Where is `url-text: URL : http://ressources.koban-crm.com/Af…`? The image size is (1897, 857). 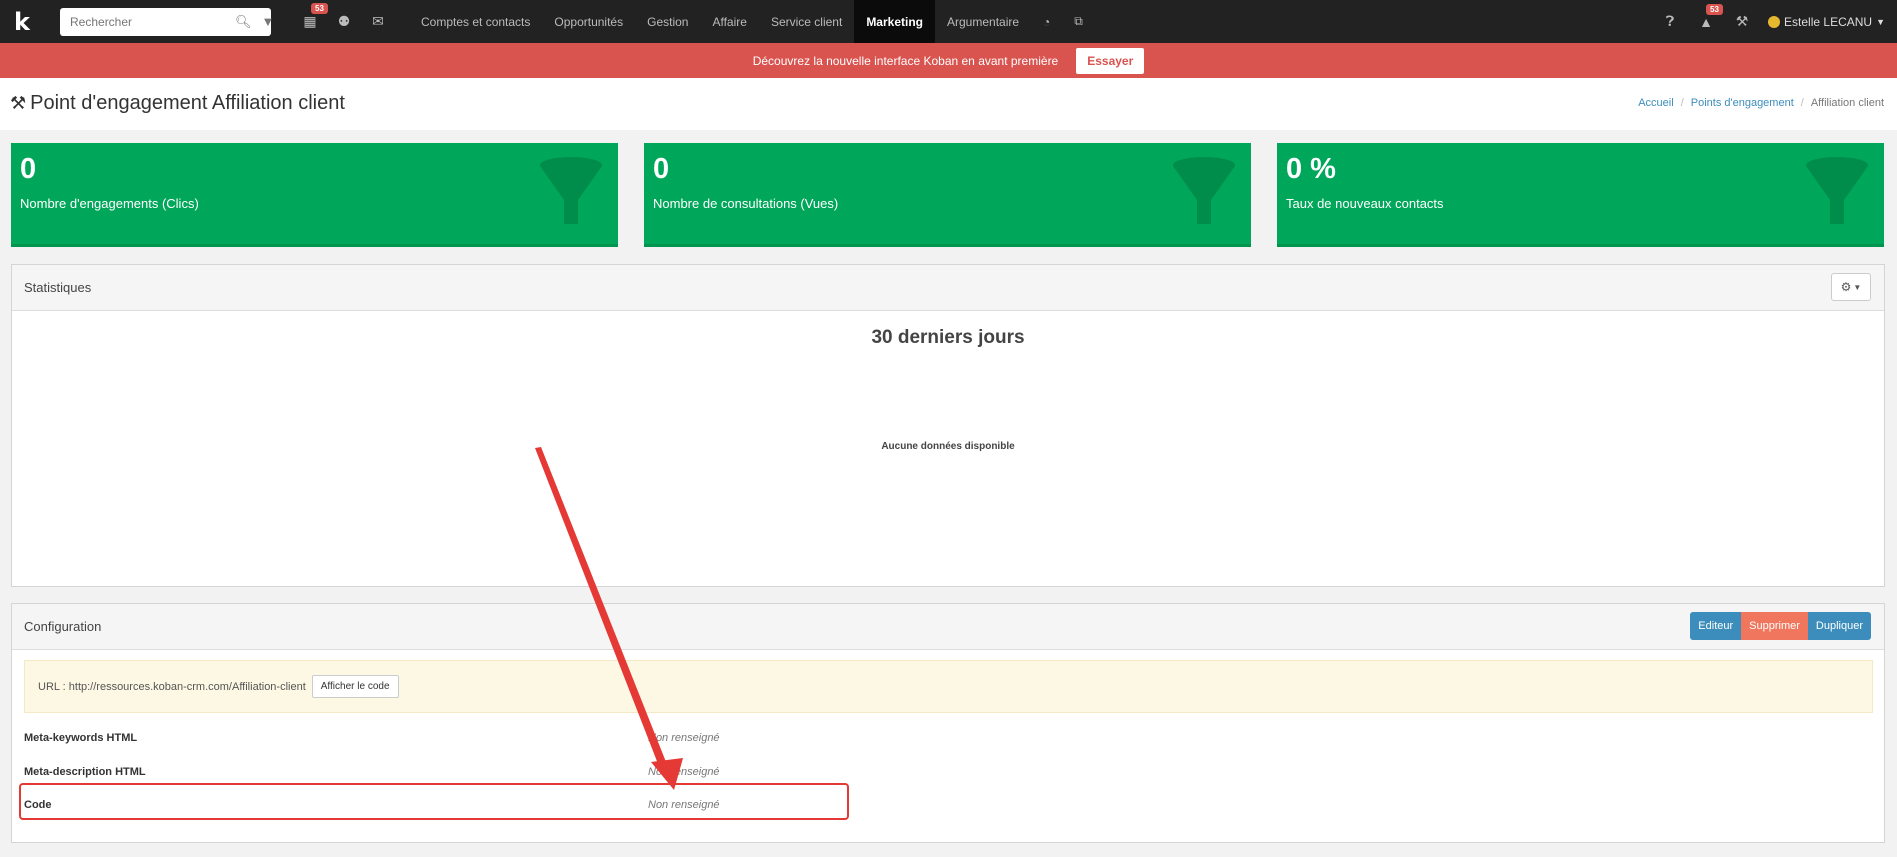 url-text: URL : http://ressources.koban-crm.com/Af… is located at coordinates (172, 686).